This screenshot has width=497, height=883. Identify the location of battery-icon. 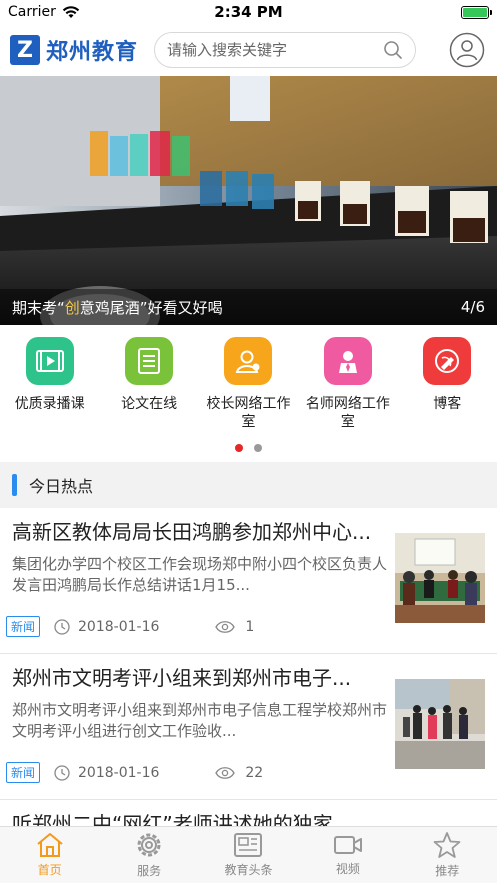
(476, 12).